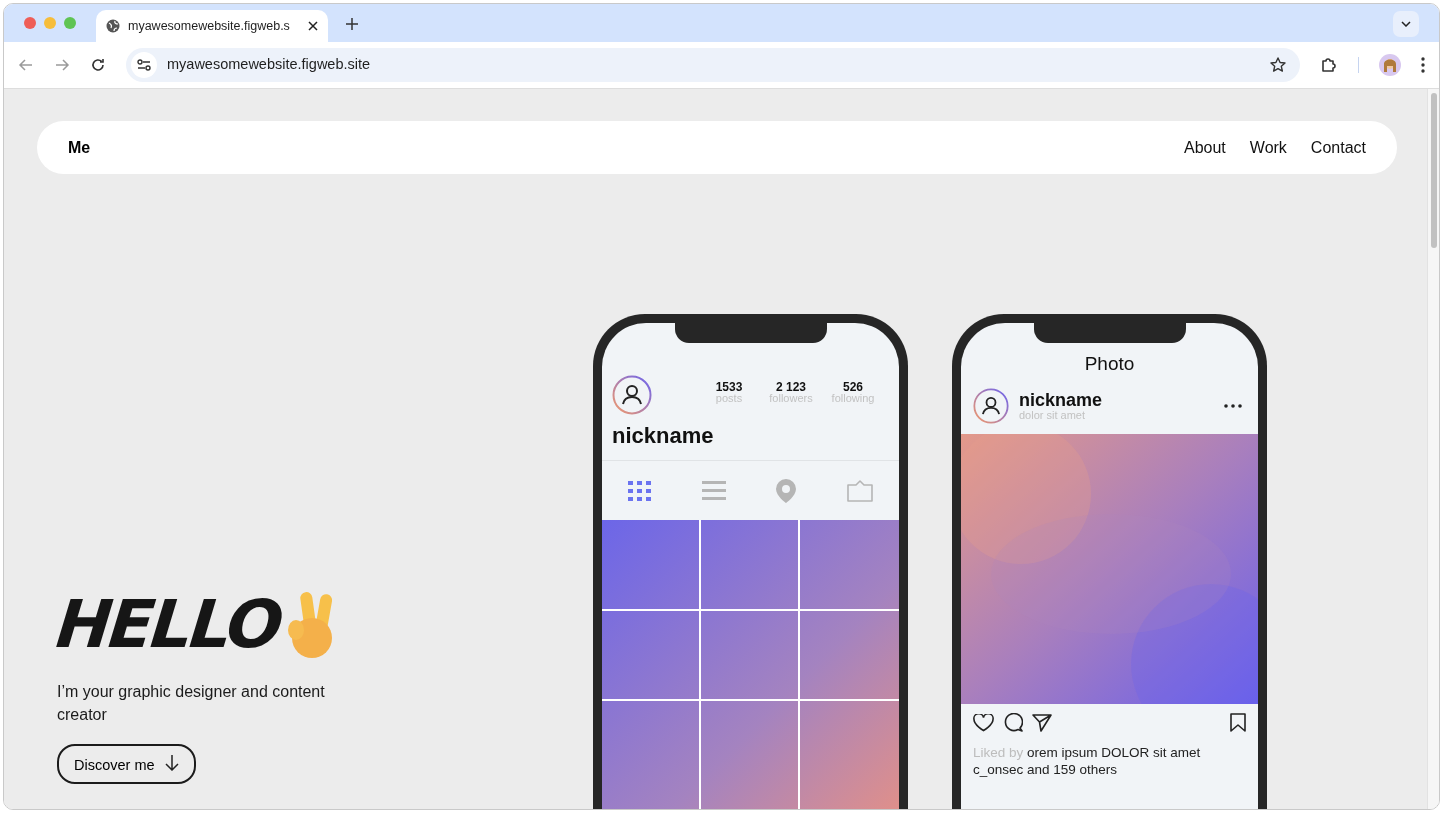 The width and height of the screenshot is (1443, 818). What do you see at coordinates (663, 436) in the screenshot?
I see `profile-nickname: nickname` at bounding box center [663, 436].